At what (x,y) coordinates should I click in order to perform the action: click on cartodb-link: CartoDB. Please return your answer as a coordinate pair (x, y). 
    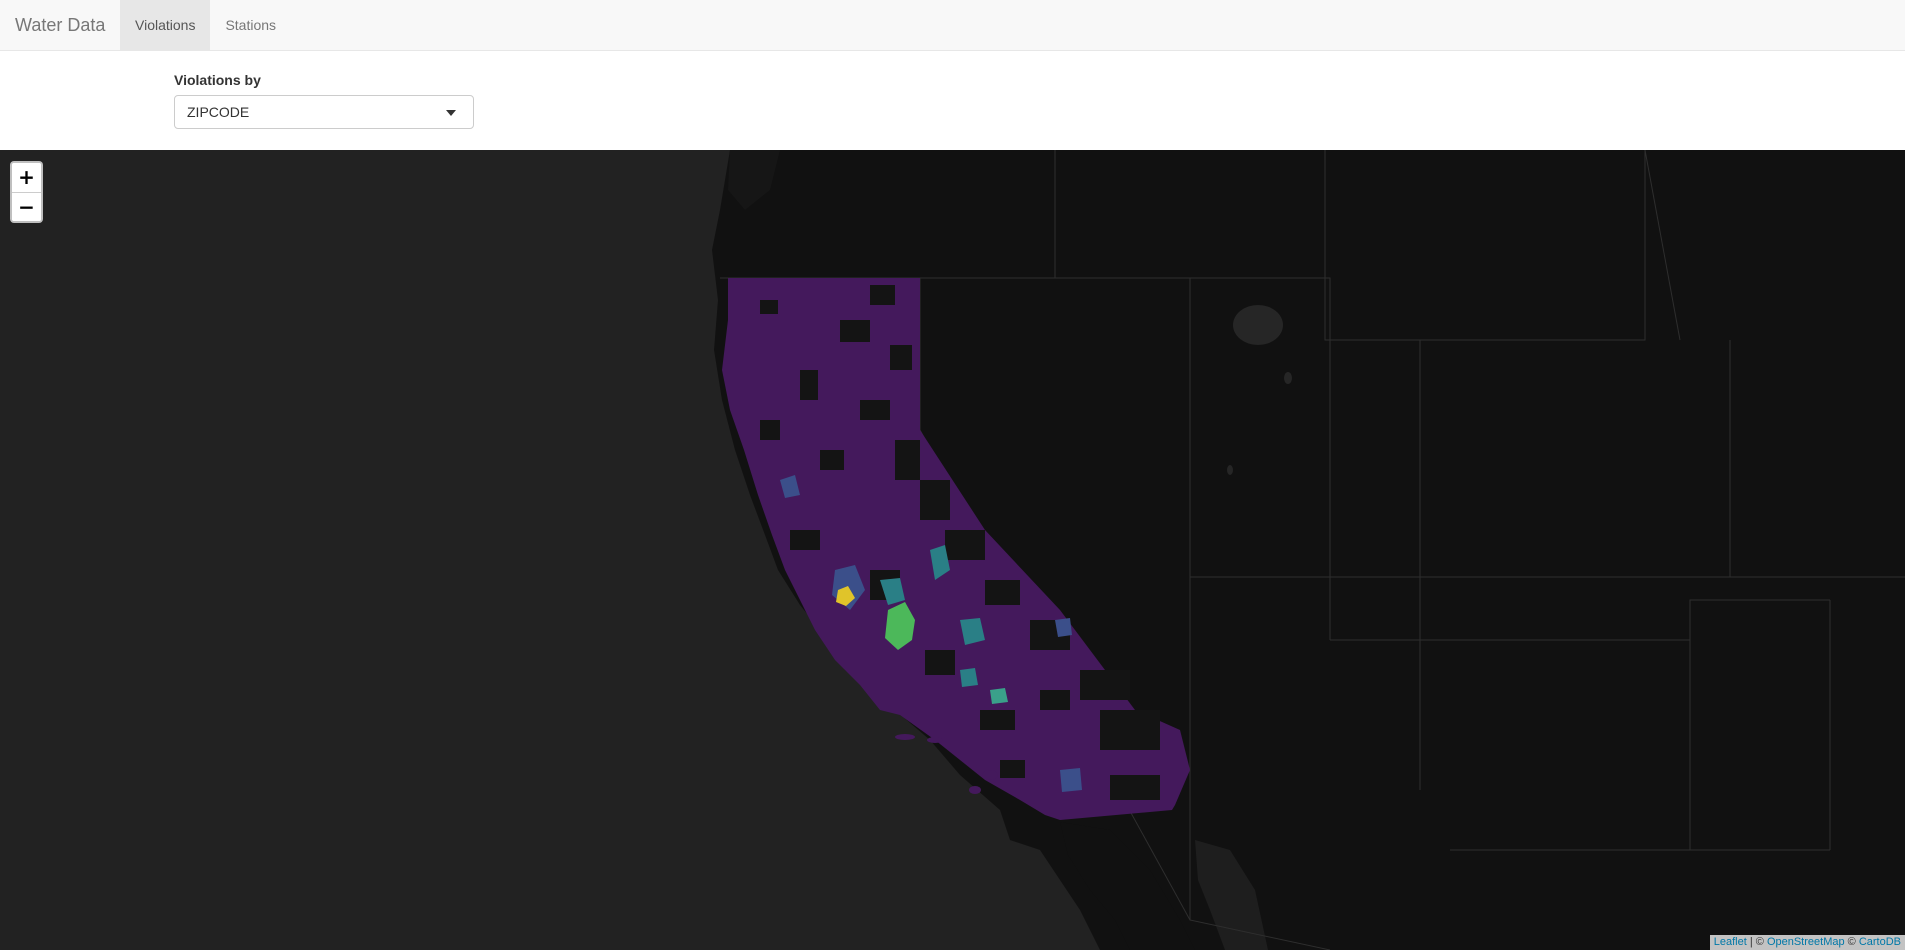
    Looking at the image, I should click on (1880, 942).